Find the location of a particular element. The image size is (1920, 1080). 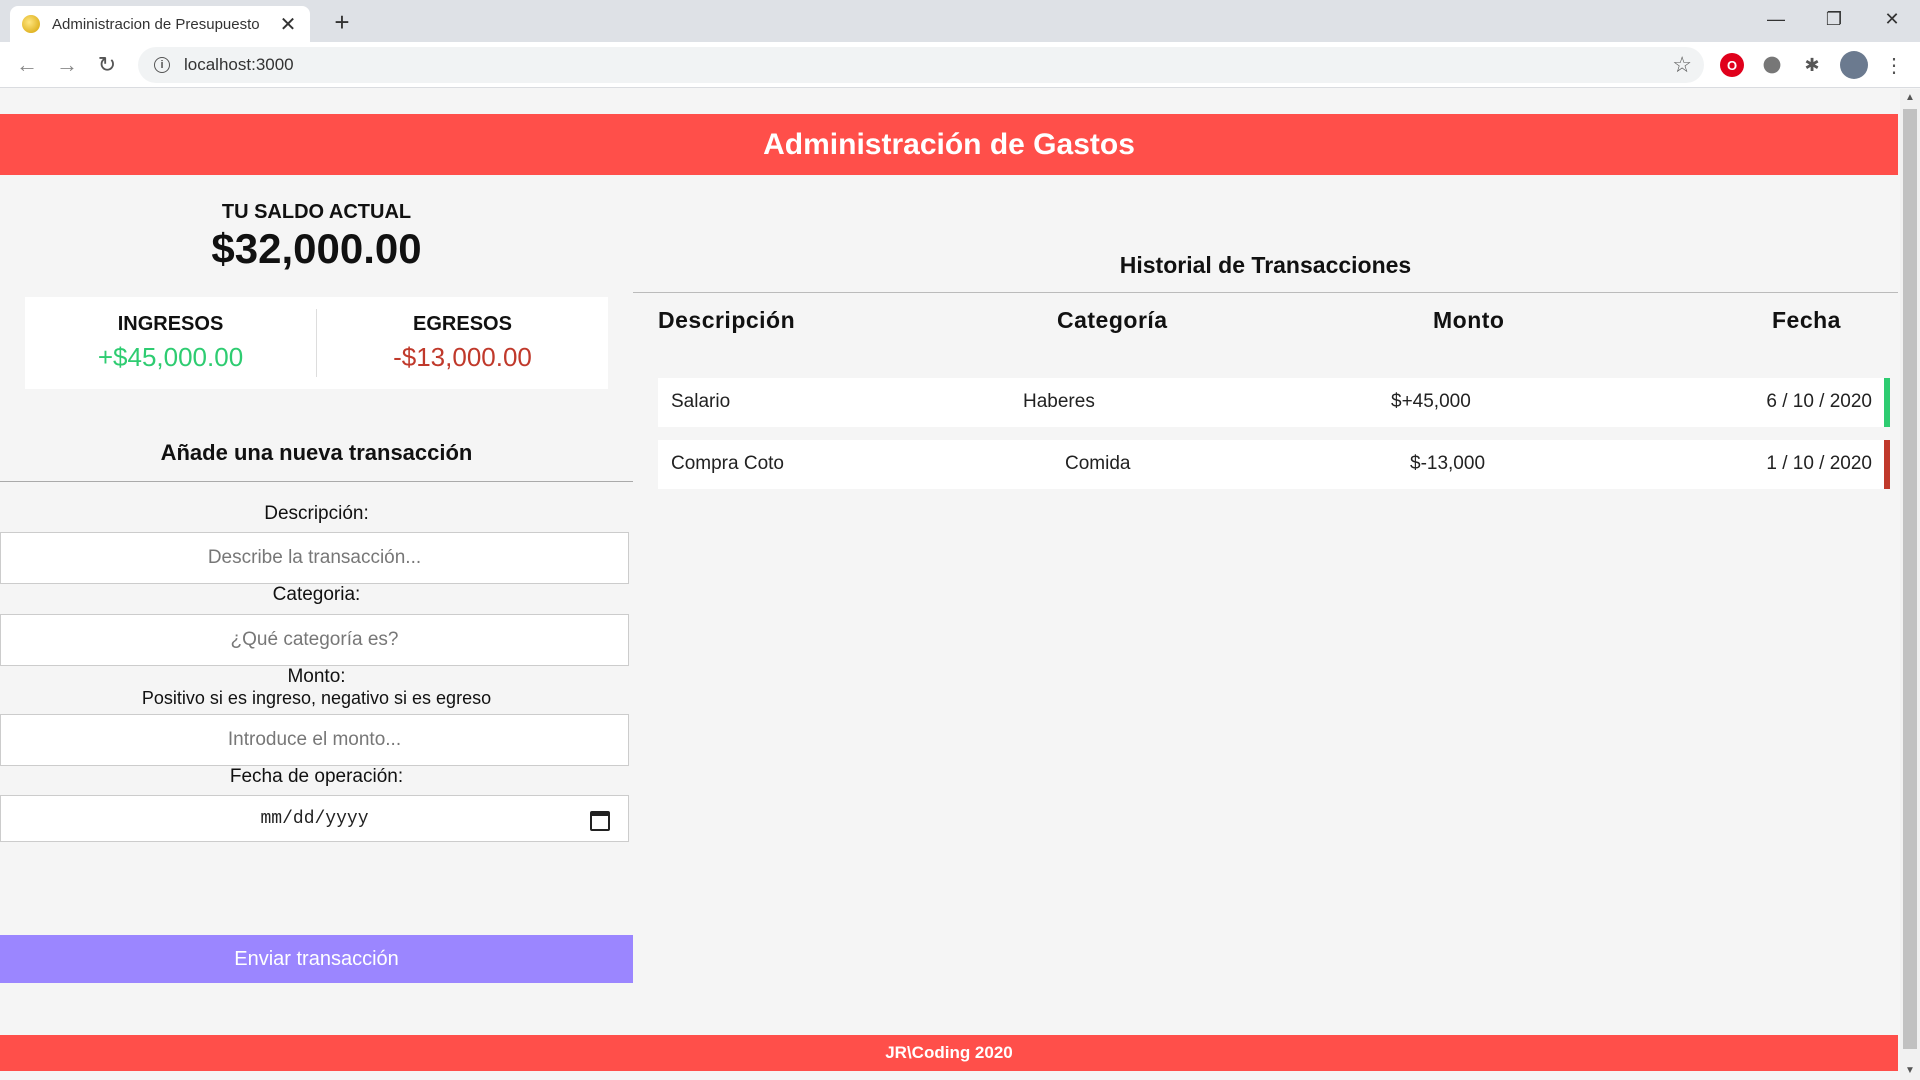

balance-label: TU SALDO ACTUAL is located at coordinates (316, 212).